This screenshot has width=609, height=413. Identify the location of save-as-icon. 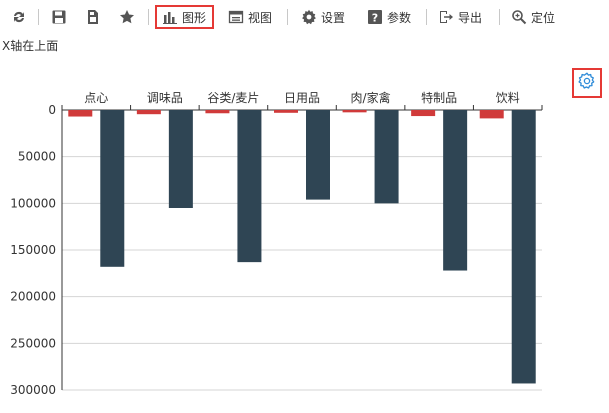
(93, 17).